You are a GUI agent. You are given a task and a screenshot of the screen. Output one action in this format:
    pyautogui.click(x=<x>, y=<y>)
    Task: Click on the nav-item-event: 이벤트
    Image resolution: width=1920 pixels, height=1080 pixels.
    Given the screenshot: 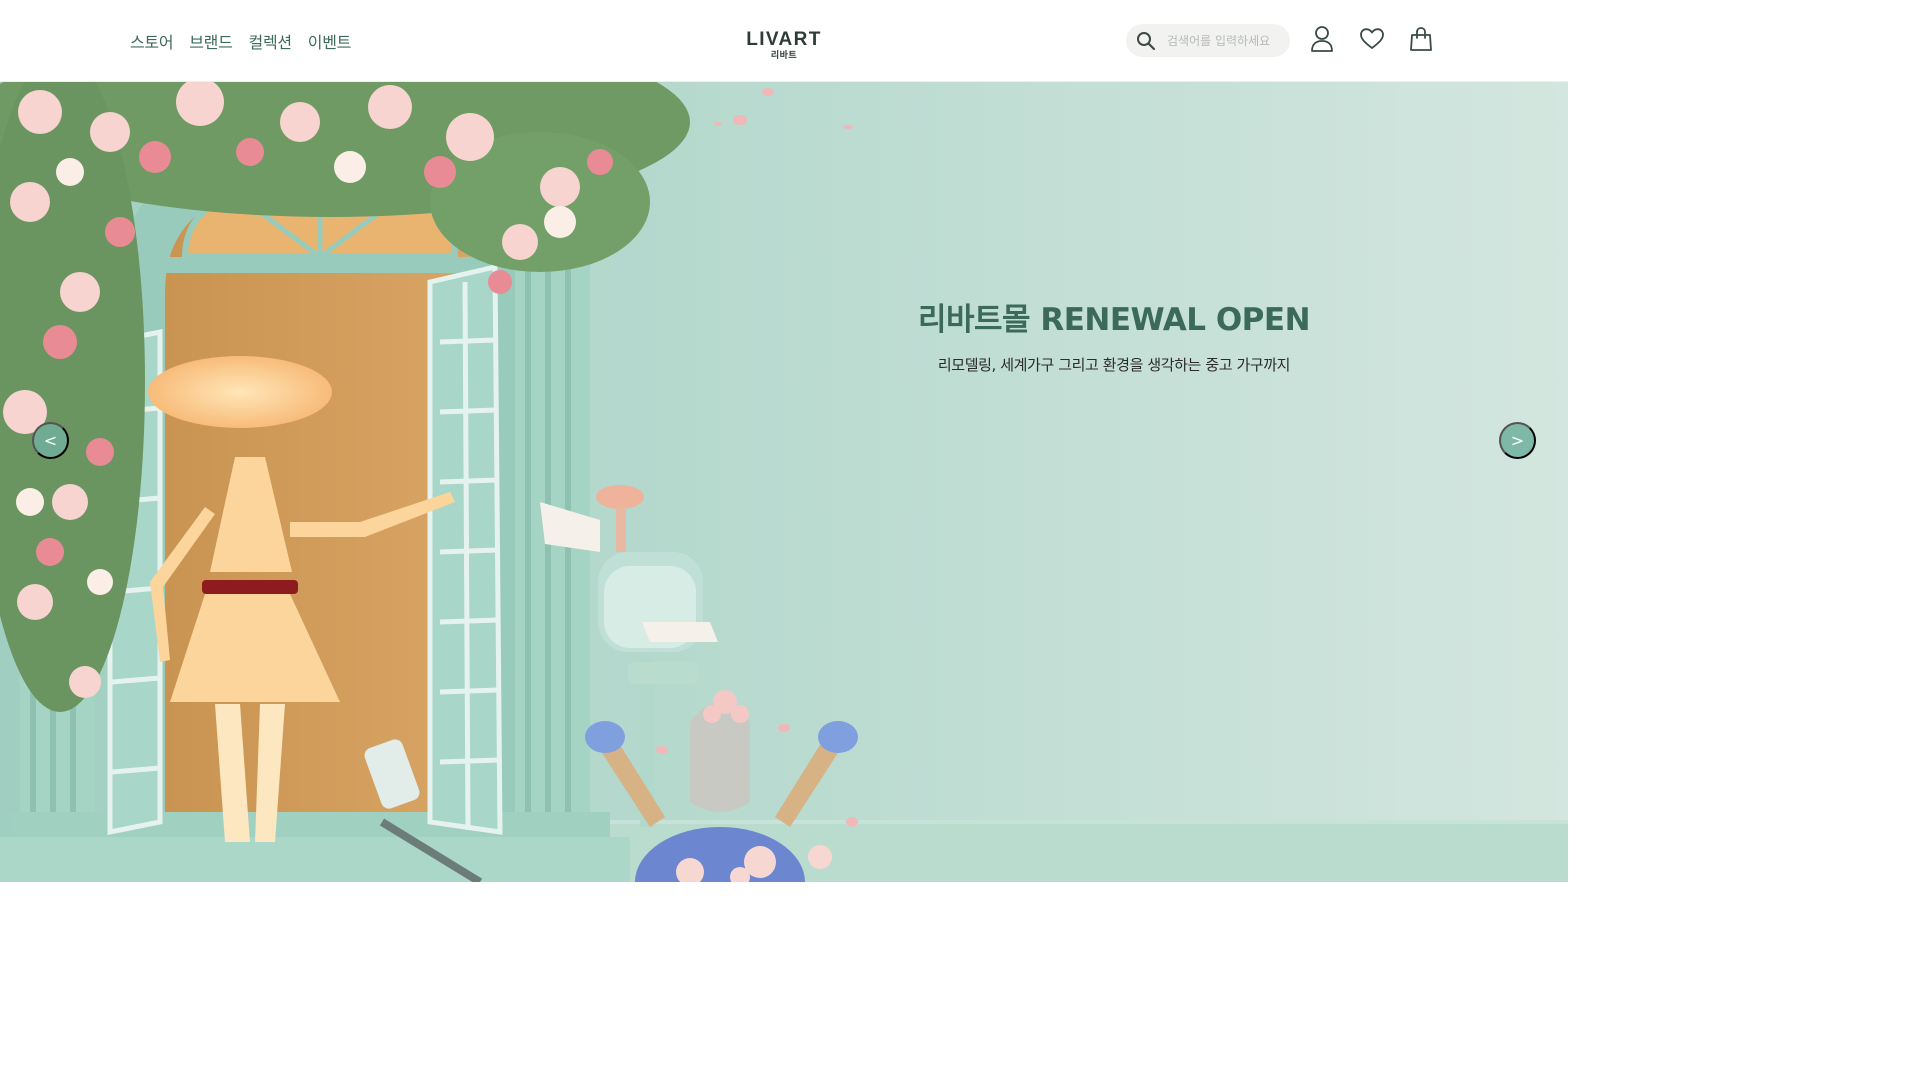 What is the action you would take?
    pyautogui.click(x=330, y=41)
    